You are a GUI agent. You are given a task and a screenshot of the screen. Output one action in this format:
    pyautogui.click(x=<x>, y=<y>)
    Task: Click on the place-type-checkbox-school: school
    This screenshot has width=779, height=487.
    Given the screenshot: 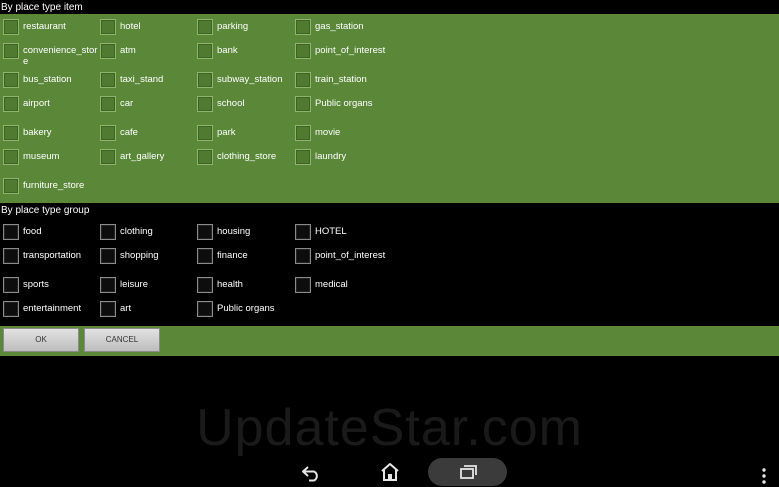 What is the action you would take?
    pyautogui.click(x=243, y=106)
    